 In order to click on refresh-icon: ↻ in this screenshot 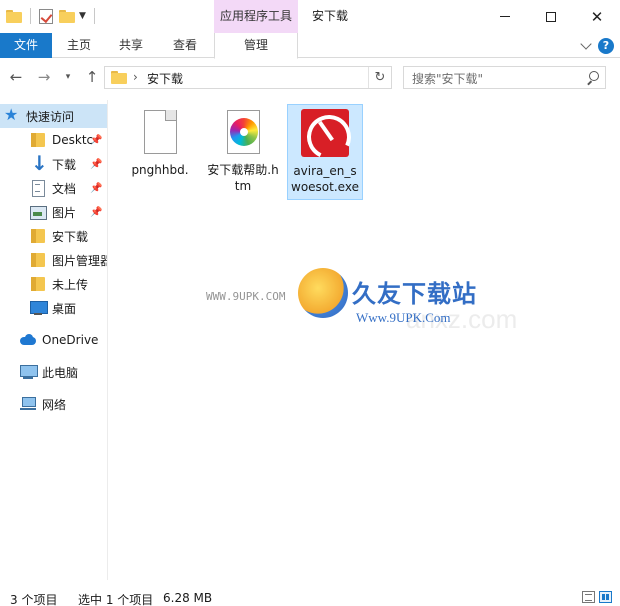, I will do `click(380, 77)`.